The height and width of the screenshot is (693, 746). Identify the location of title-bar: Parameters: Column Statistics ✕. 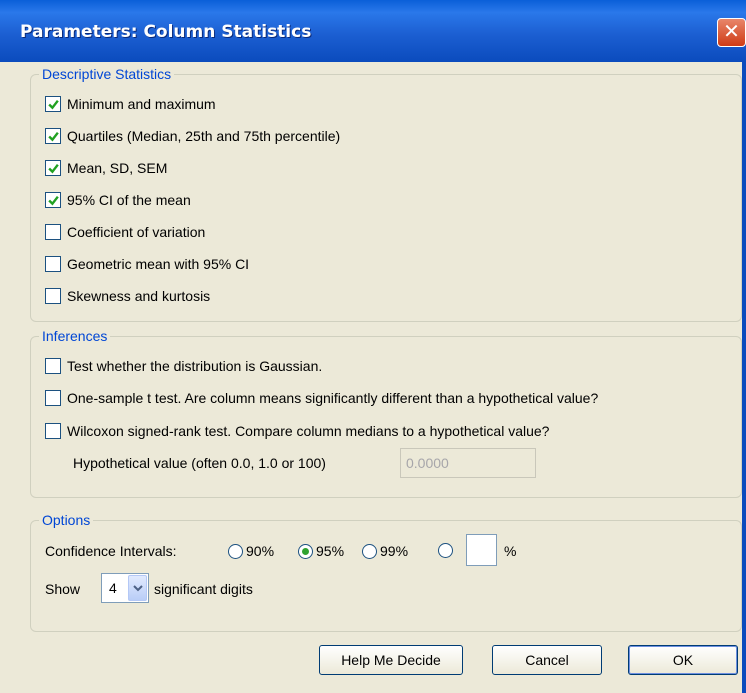
(373, 31).